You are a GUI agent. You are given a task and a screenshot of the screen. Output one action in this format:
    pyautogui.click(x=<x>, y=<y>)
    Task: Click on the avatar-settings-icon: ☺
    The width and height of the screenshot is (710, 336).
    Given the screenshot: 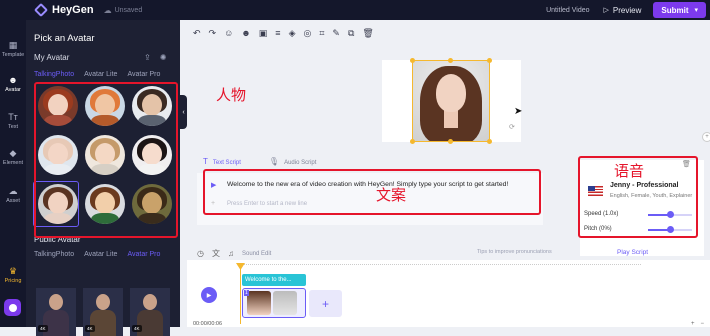 What is the action you would take?
    pyautogui.click(x=228, y=33)
    